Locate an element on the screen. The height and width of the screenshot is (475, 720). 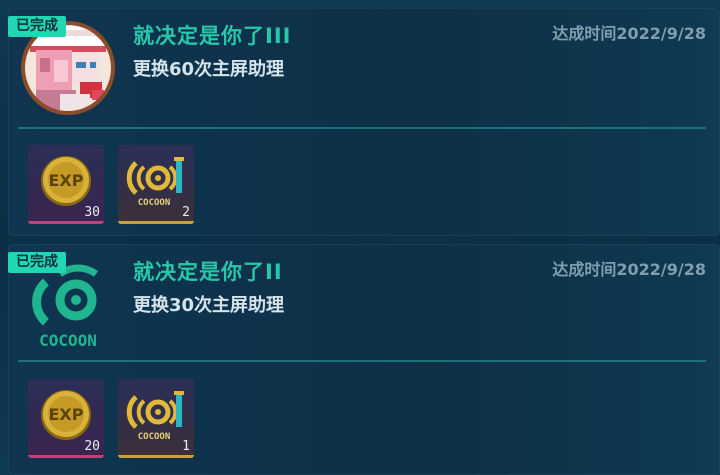
achievement-title: 就决定是你了II is located at coordinates (208, 272).